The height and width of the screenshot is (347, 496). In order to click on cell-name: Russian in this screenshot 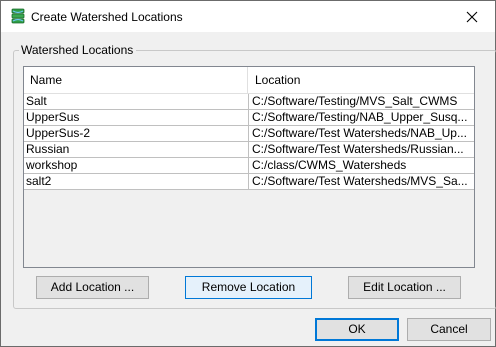, I will do `click(136, 149)`.